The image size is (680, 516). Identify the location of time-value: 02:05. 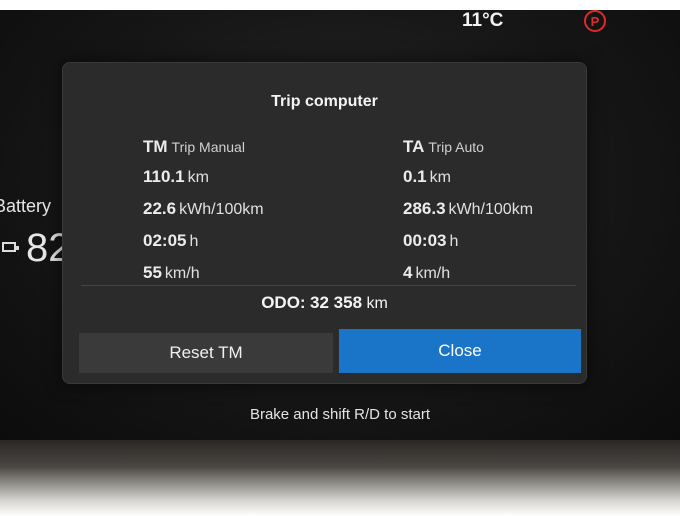
(165, 240).